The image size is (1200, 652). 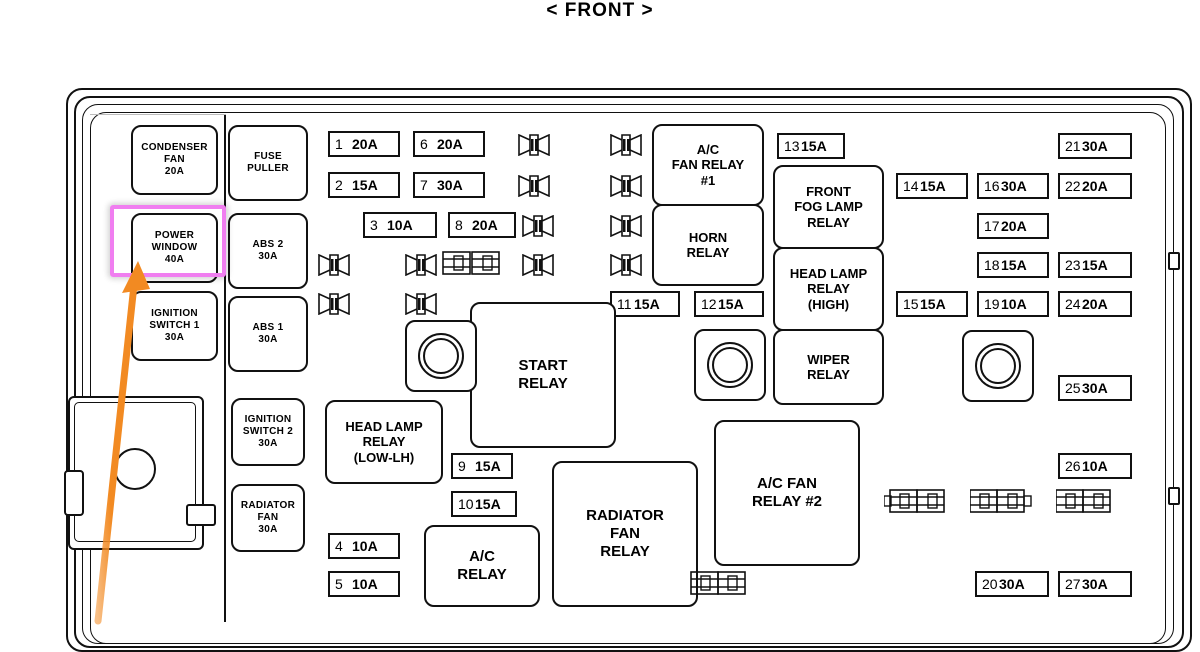 I want to click on block-ignition-switch-2: IGNITION SWITCH 2 30A, so click(x=268, y=432).